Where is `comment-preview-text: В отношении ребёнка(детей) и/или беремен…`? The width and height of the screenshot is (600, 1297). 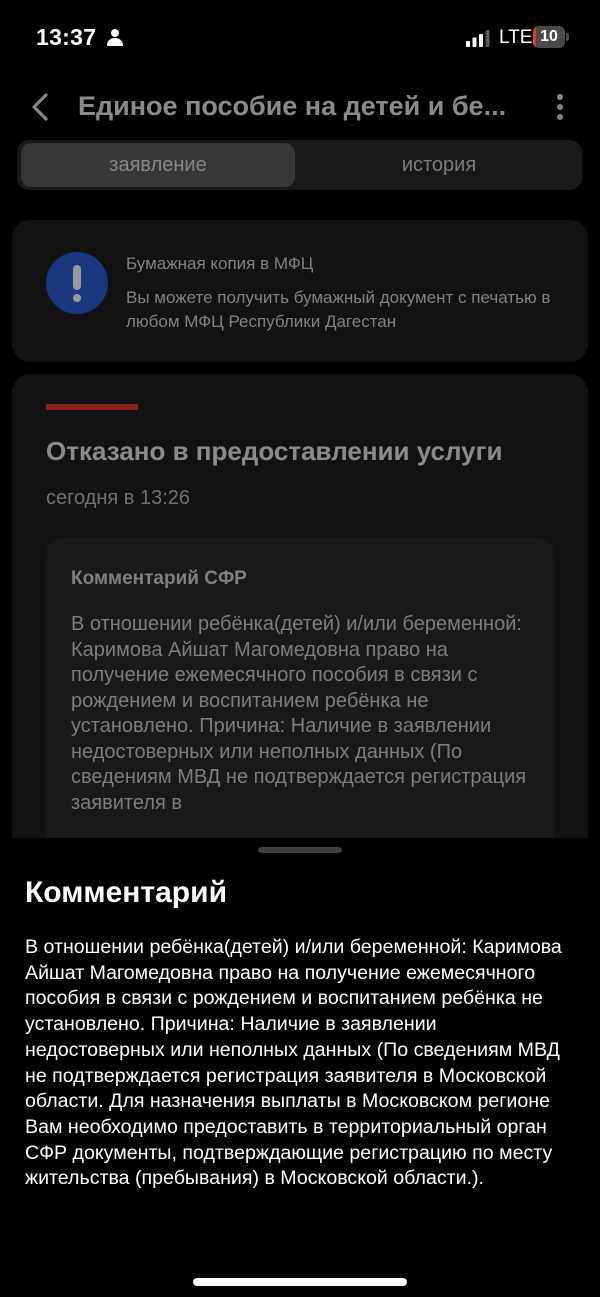
comment-preview-text: В отношении ребёнка(детей) и/или беремен… is located at coordinates (299, 713).